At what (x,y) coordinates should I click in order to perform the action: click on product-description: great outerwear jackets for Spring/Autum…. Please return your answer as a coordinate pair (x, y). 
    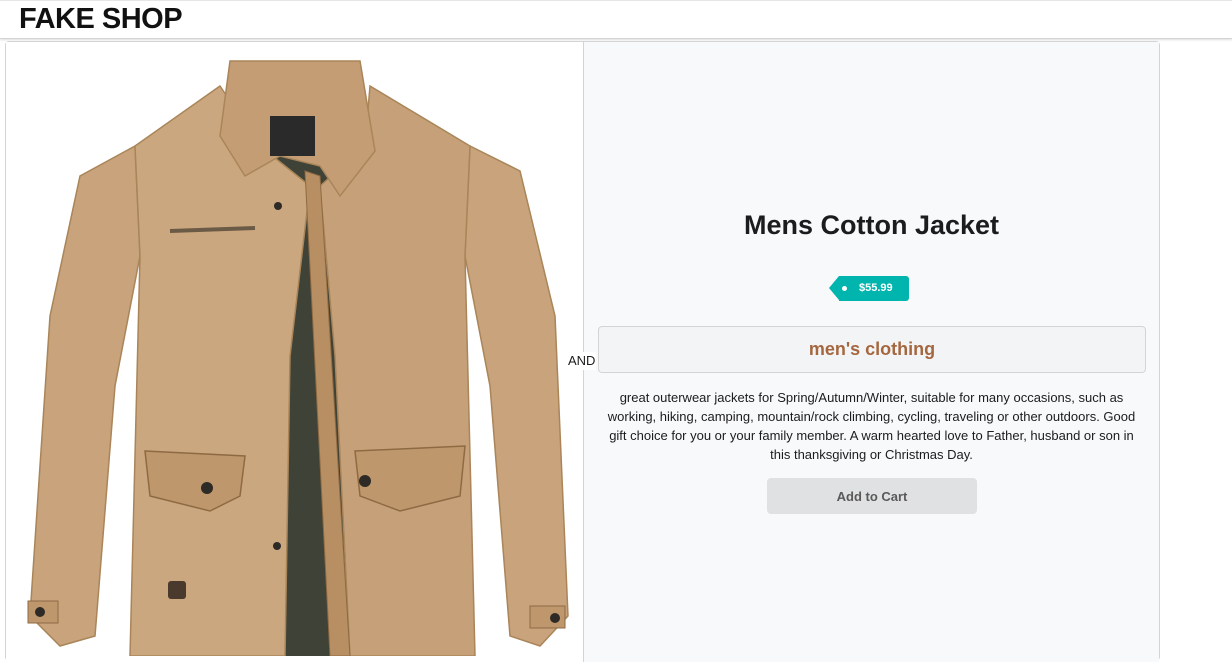
    Looking at the image, I should click on (871, 426).